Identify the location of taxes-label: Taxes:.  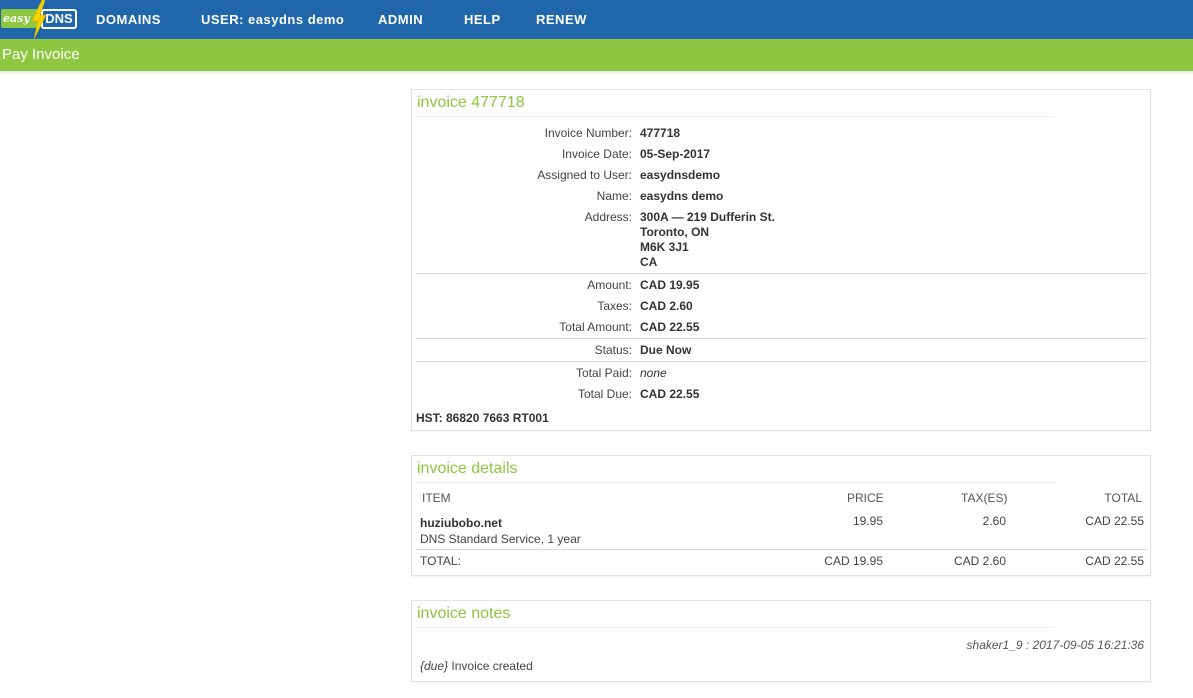
(614, 306).